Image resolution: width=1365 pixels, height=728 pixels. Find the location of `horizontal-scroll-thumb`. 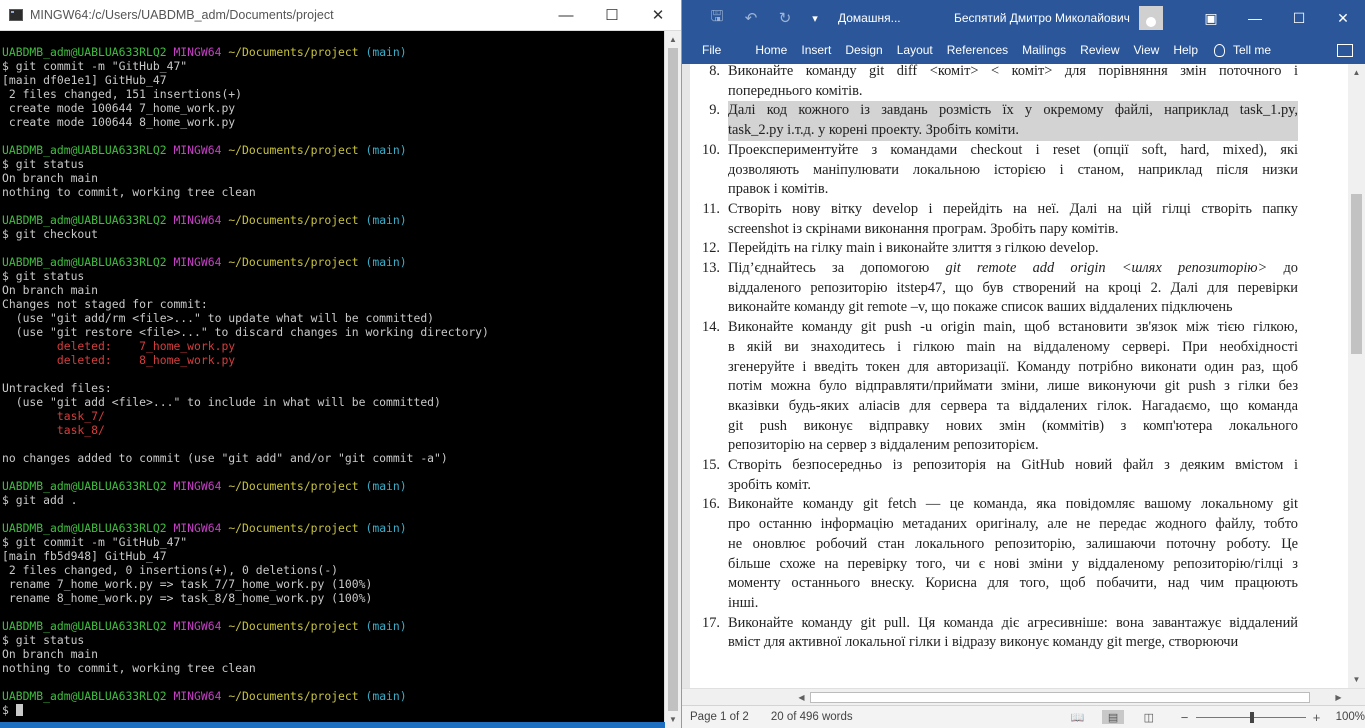

horizontal-scroll-thumb is located at coordinates (1060, 697).